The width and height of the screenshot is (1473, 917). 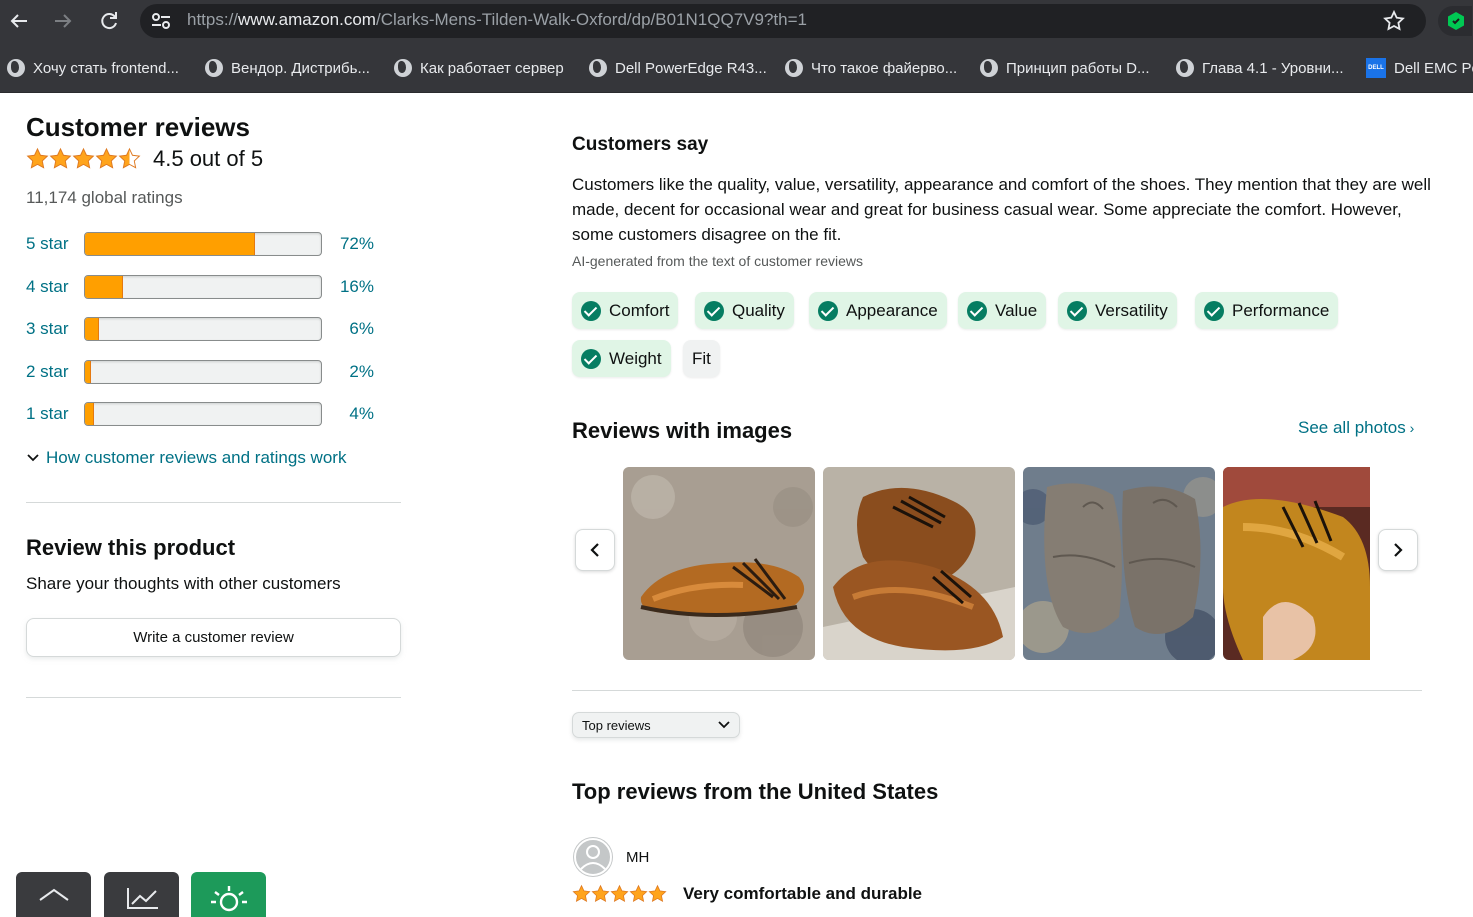 I want to click on reload-icon, so click(x=109, y=21).